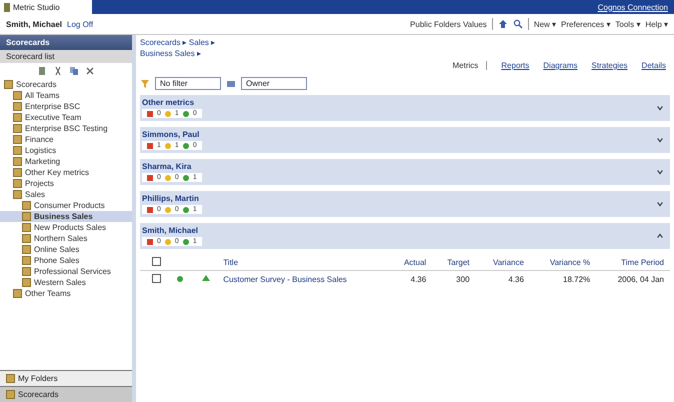  Describe the element at coordinates (66, 128) in the screenshot. I see `tree-item: Enterprise BSC Testing` at that location.